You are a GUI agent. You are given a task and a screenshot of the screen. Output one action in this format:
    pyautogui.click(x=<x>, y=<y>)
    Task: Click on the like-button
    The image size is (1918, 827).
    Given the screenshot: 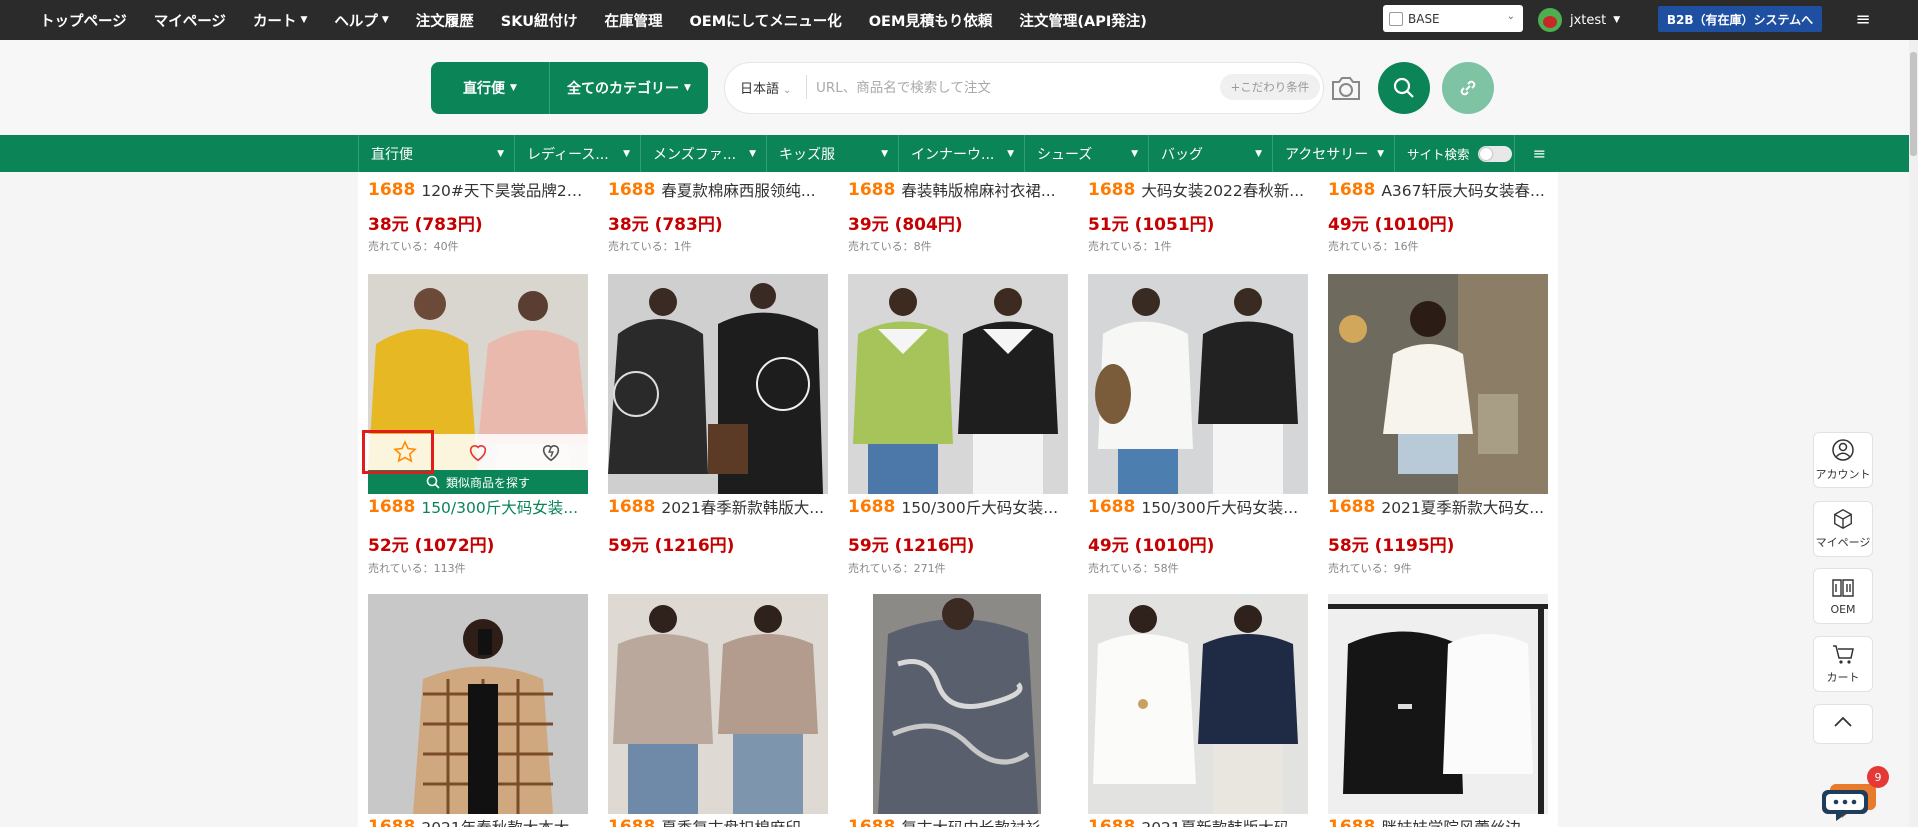 What is the action you would take?
    pyautogui.click(x=477, y=452)
    